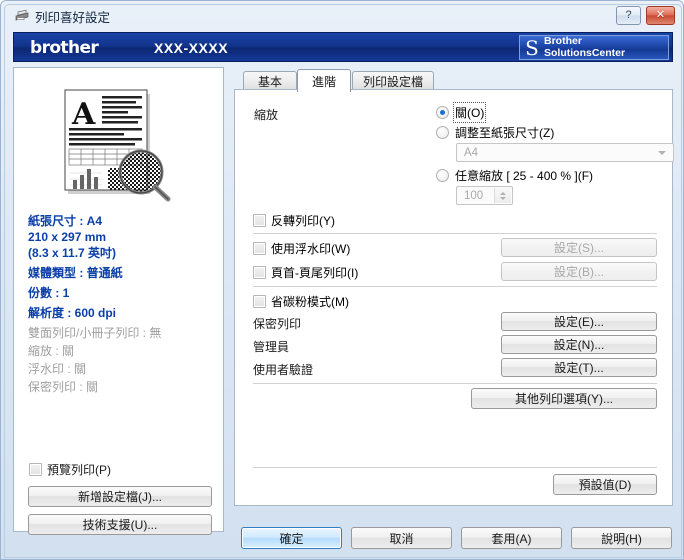  Describe the element at coordinates (64, 48) in the screenshot. I see `brother-logo: brother` at that location.